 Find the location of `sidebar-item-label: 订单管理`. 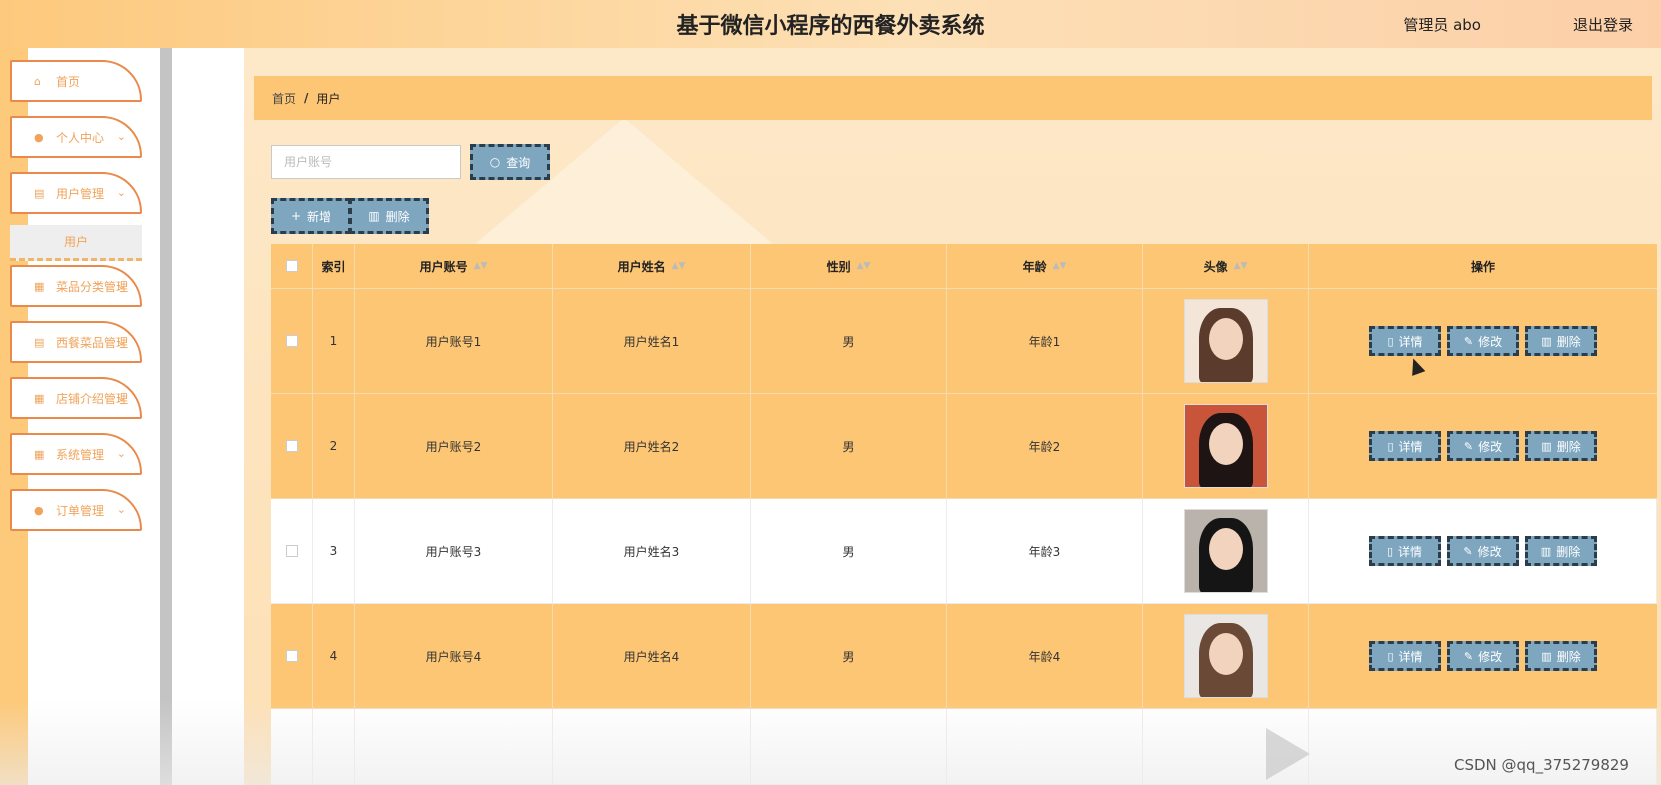

sidebar-item-label: 订单管理 is located at coordinates (80, 510).